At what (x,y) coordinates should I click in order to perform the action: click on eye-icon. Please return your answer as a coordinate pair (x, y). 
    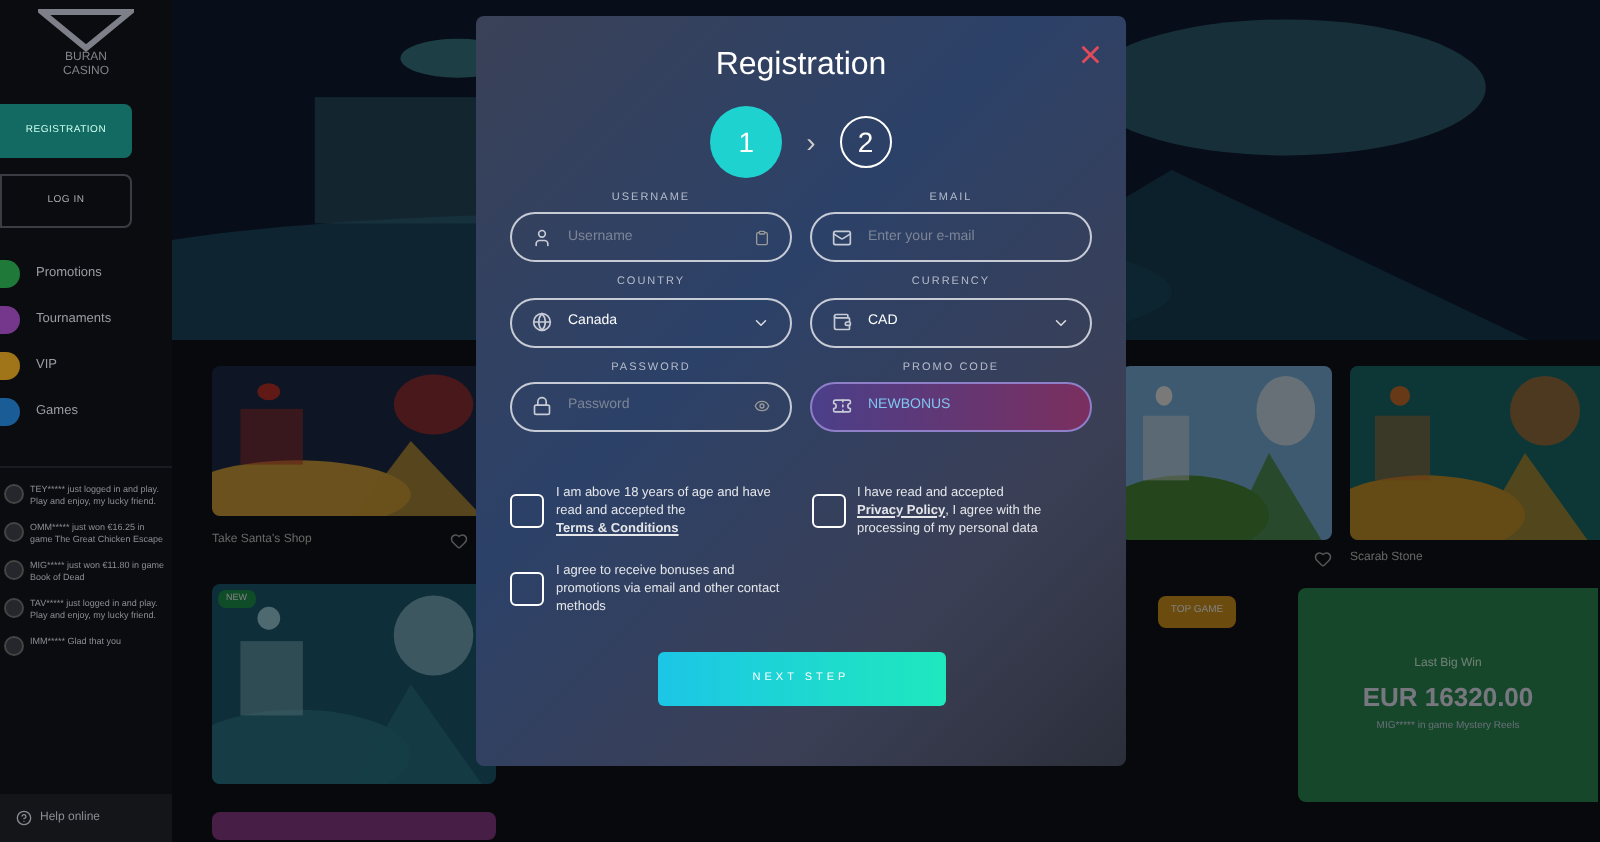
    Looking at the image, I should click on (762, 406).